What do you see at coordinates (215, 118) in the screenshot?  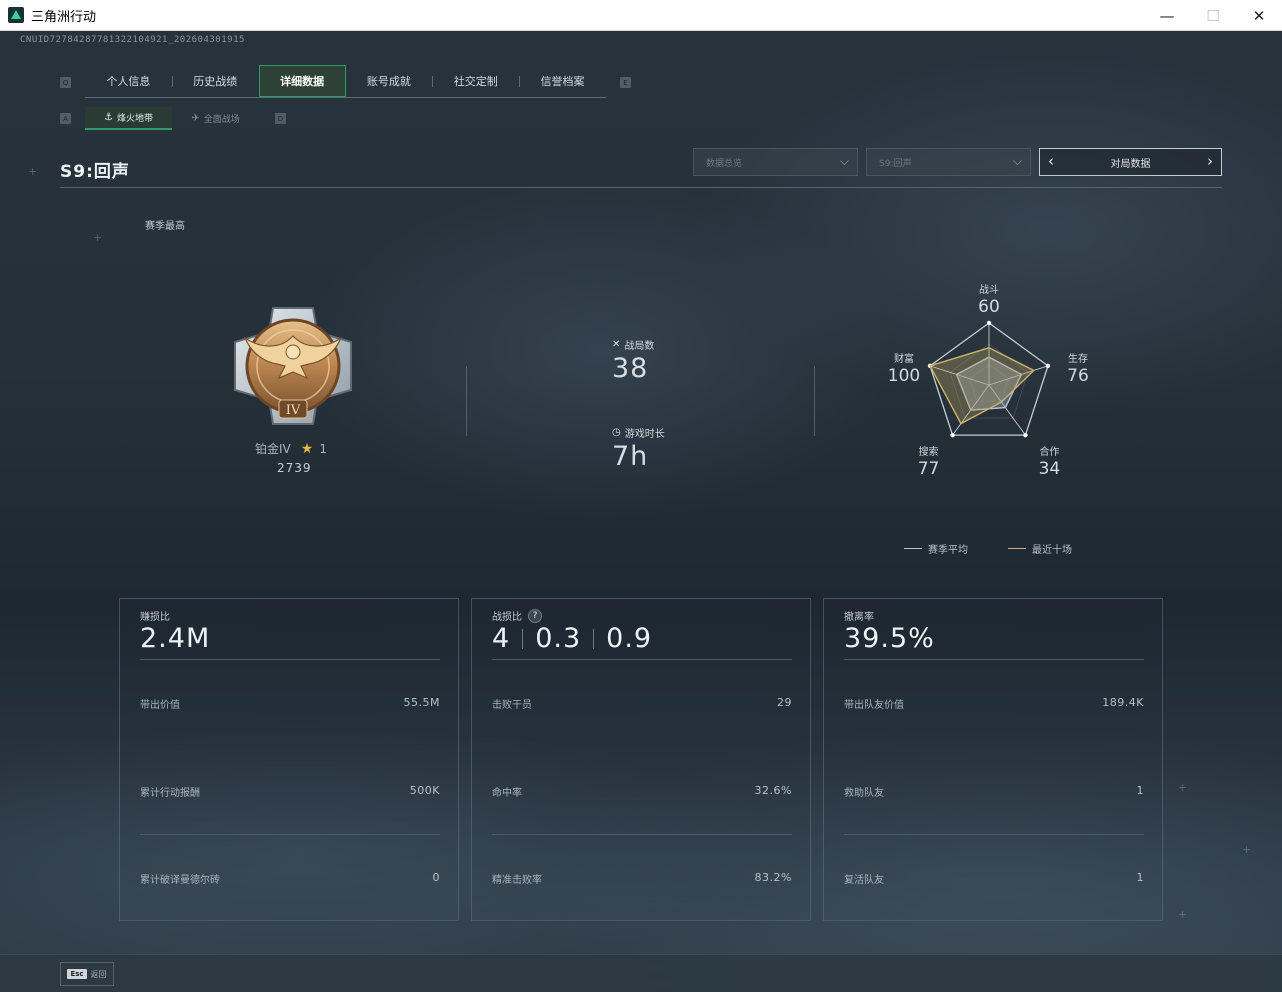 I see `subtab-battlefield: ✈ 全面战场` at bounding box center [215, 118].